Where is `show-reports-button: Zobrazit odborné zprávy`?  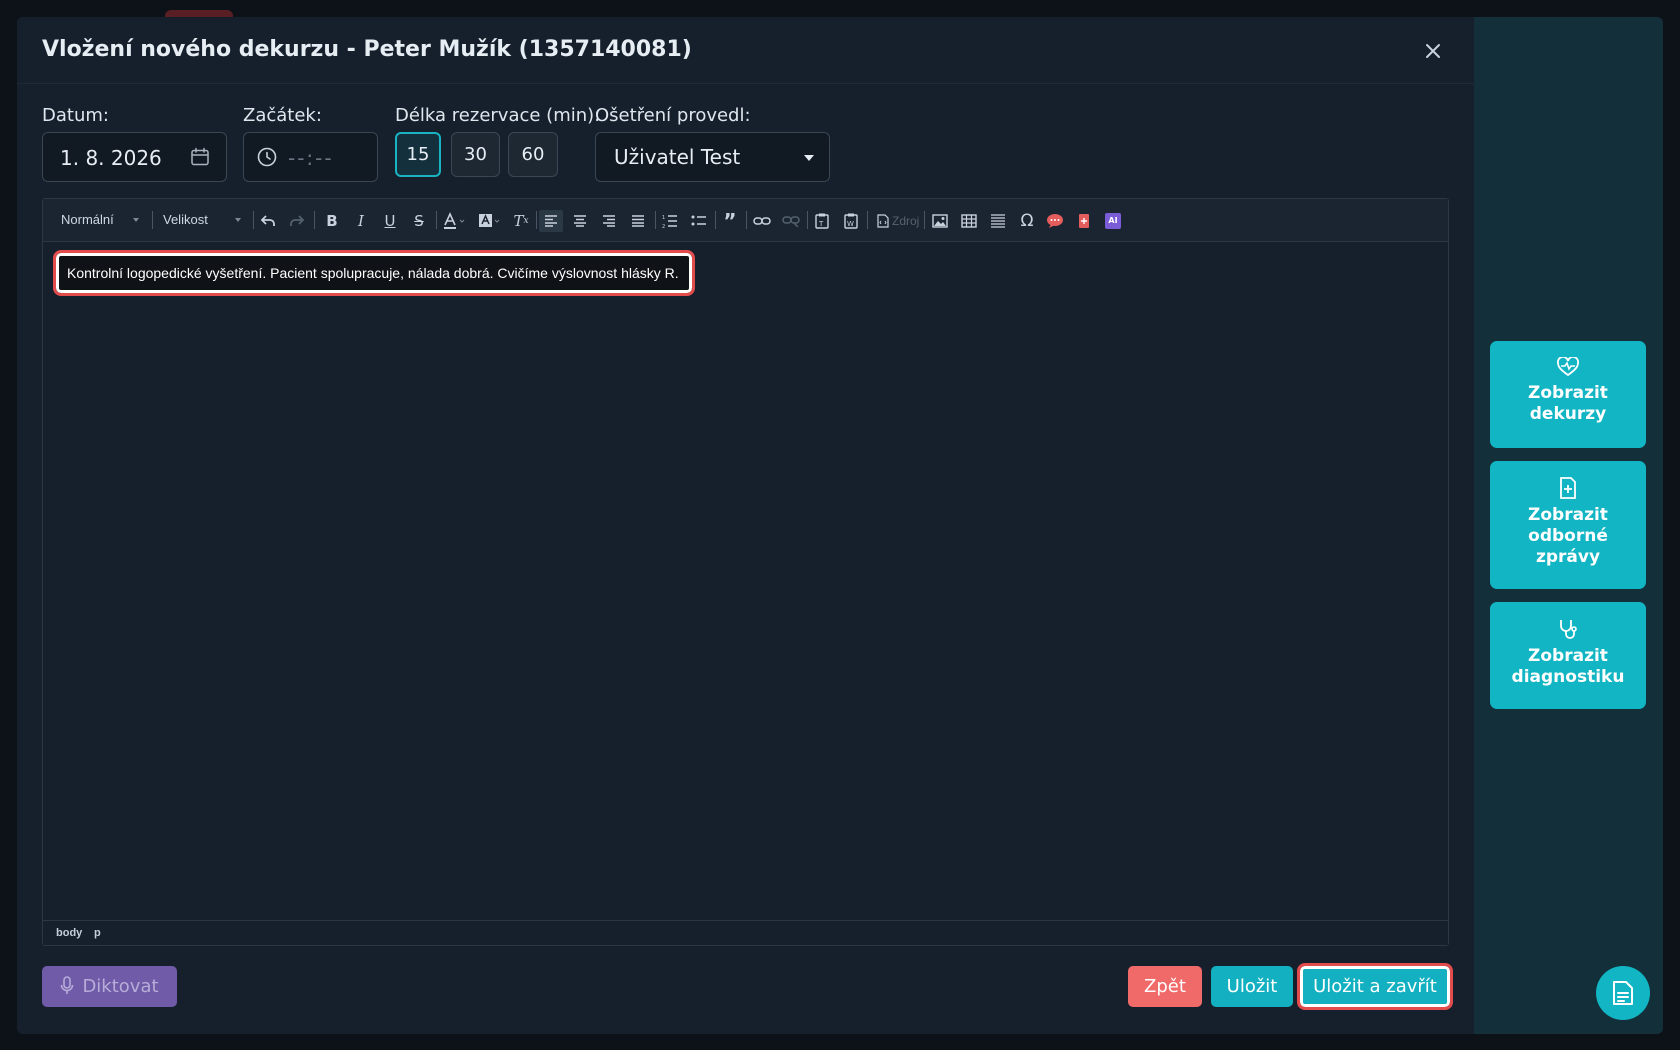 show-reports-button: Zobrazit odborné zprávy is located at coordinates (1568, 525).